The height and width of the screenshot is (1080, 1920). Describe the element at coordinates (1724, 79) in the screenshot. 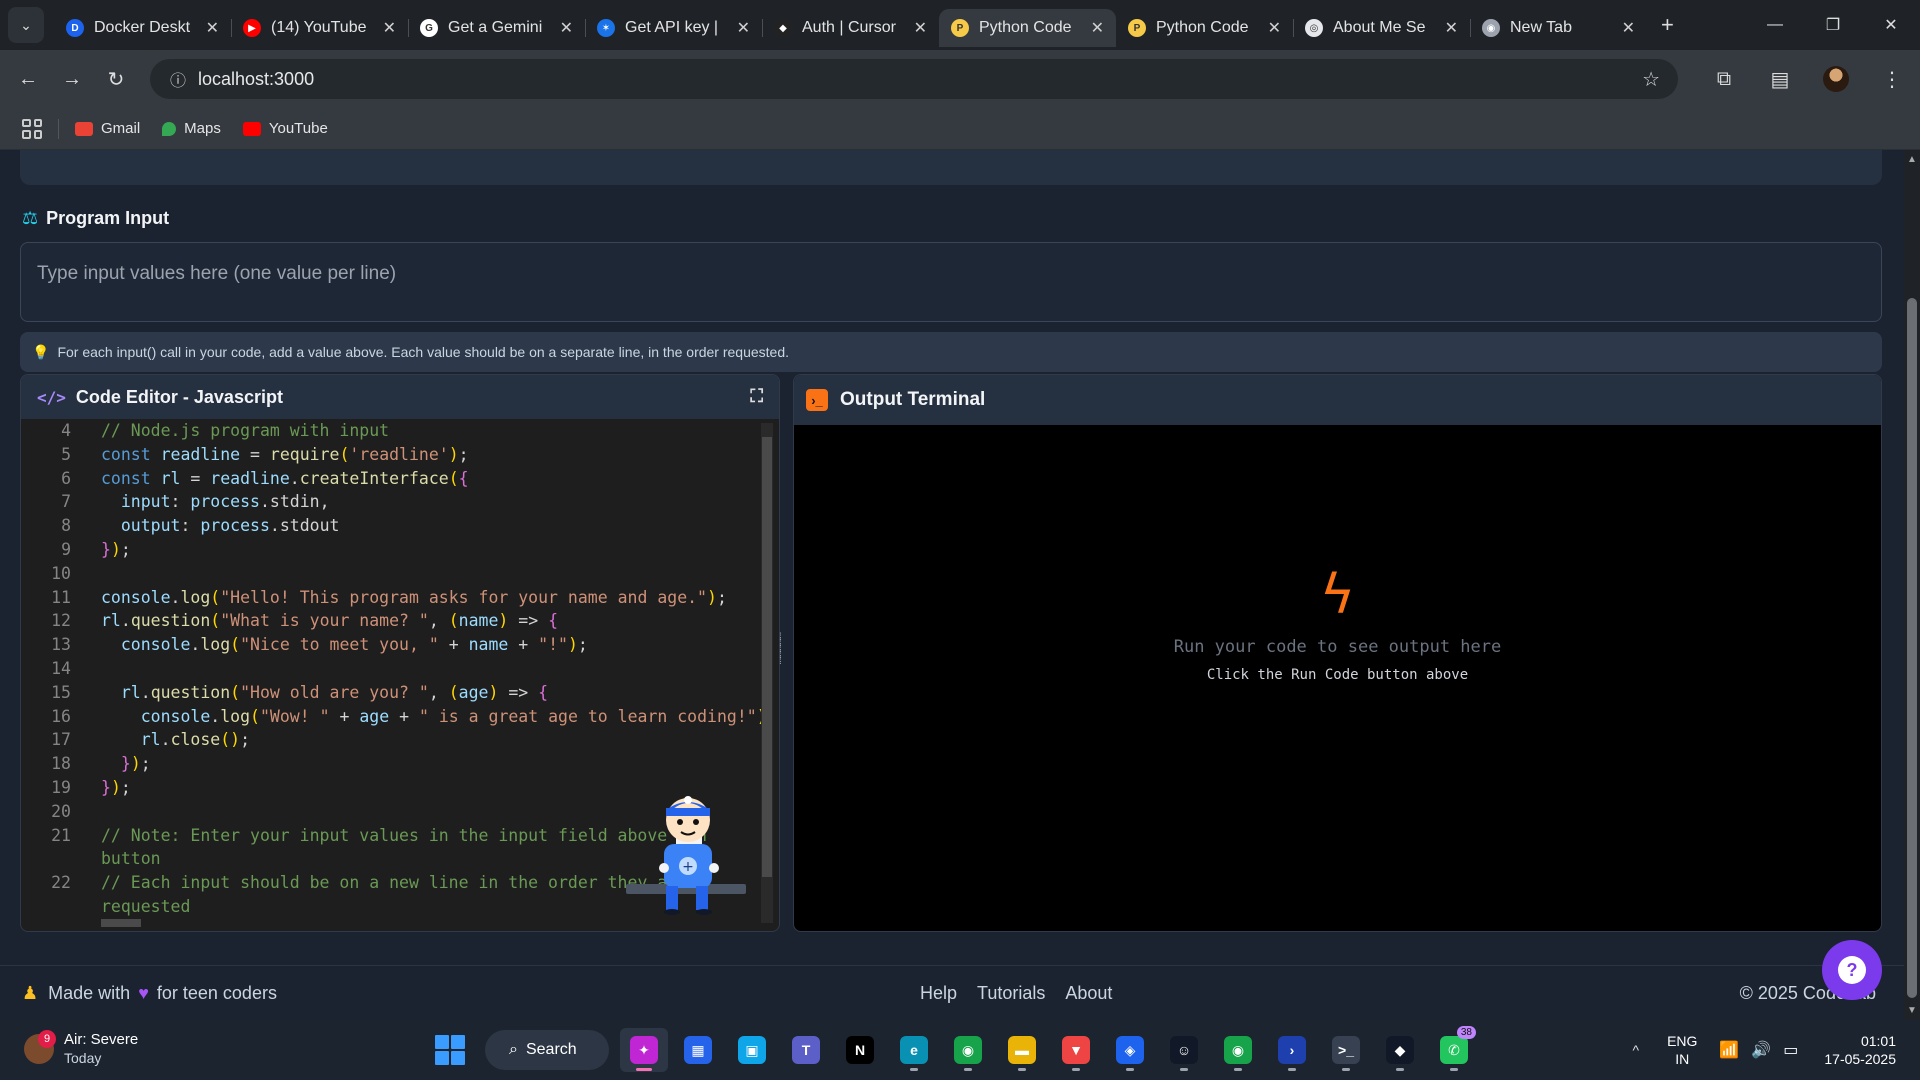

I see `extensions-icon: ⧉` at that location.